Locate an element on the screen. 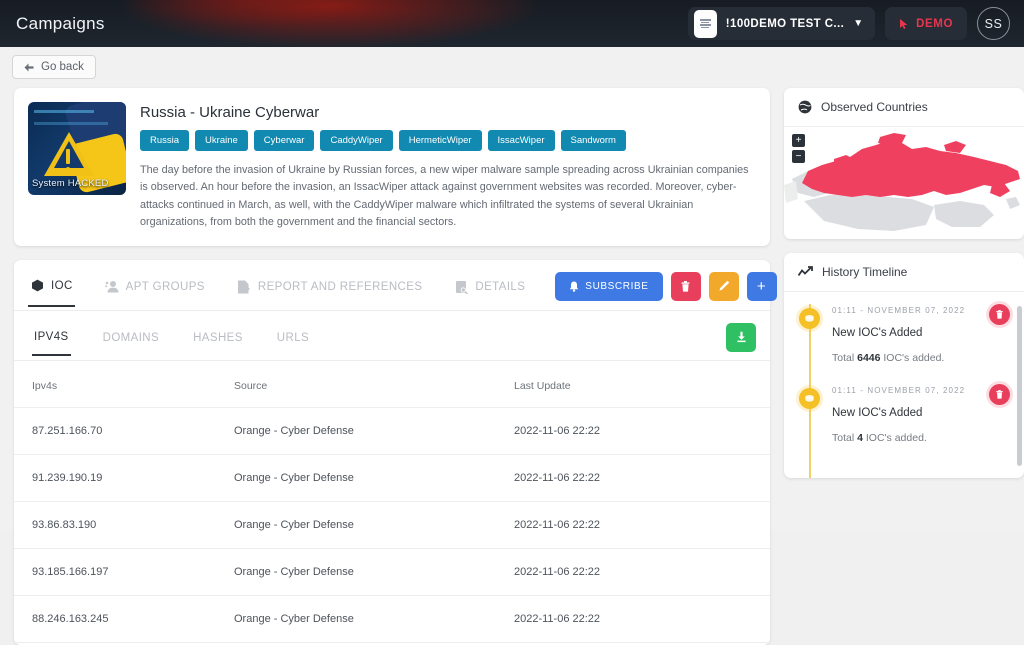 The image size is (1024, 645). history-timeline-title: History Timeline is located at coordinates (865, 272).